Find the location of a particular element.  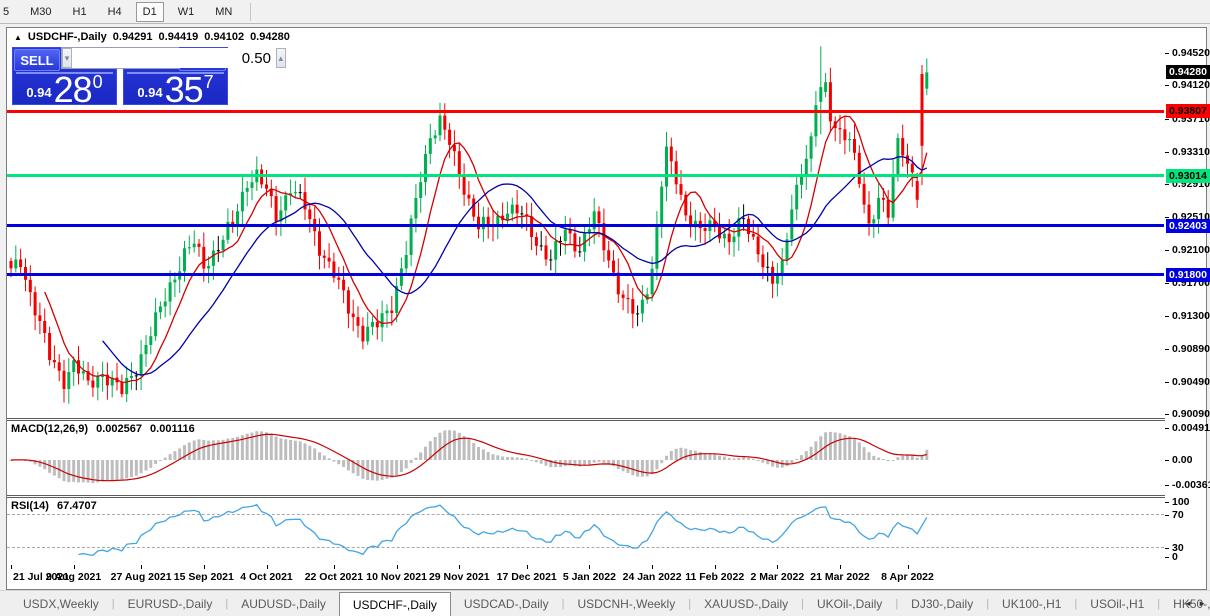

buy-price-small: 0.94 is located at coordinates (150, 92).